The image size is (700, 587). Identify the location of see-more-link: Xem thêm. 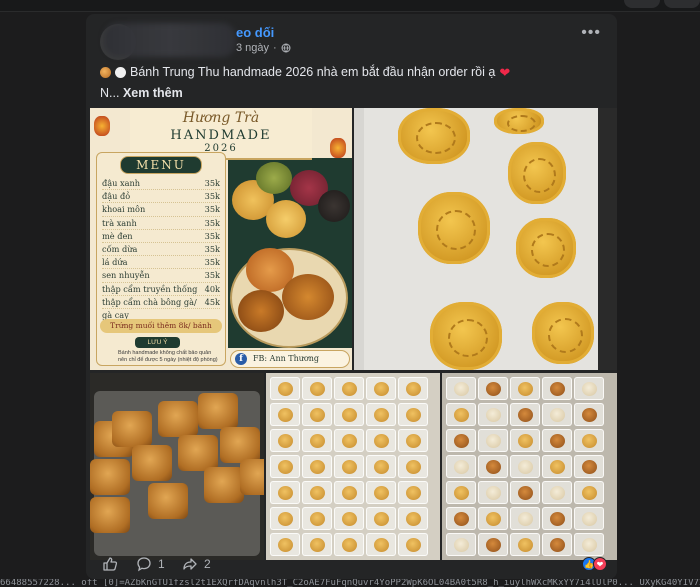
(153, 93).